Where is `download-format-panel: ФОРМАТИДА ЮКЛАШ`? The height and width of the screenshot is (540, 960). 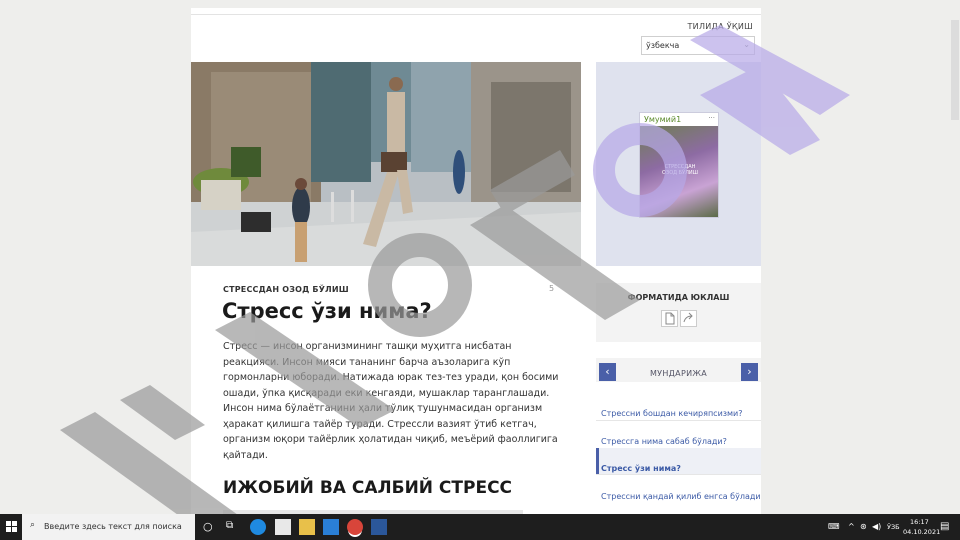 download-format-panel: ФОРМАТИДА ЮКЛАШ is located at coordinates (678, 312).